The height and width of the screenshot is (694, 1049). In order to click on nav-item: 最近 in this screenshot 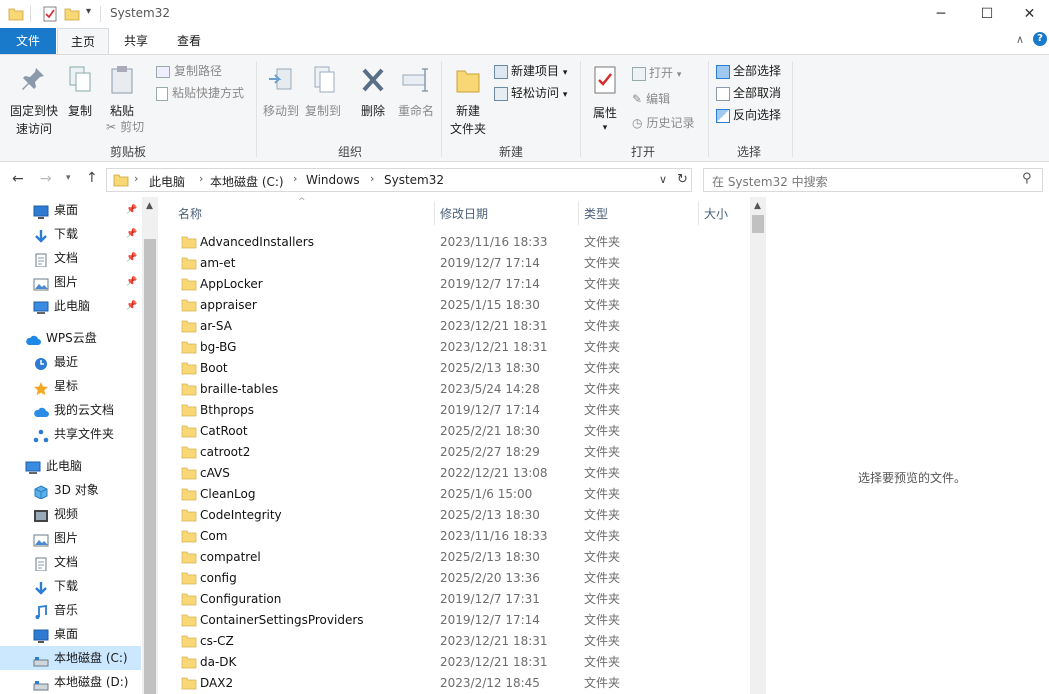, I will do `click(70, 362)`.